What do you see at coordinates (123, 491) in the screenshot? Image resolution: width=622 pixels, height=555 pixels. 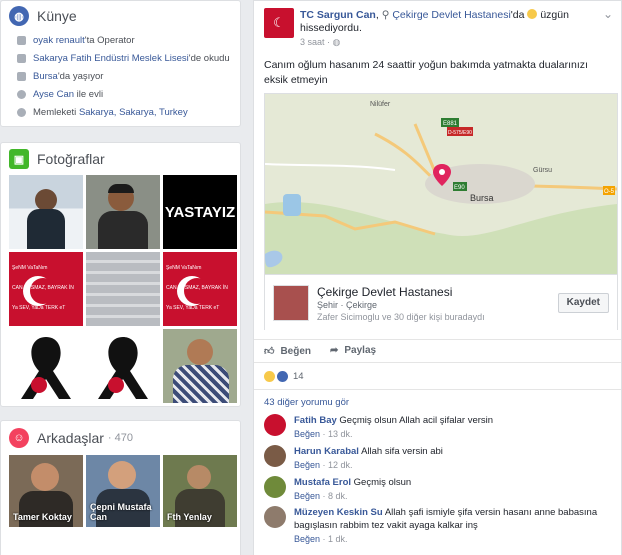 I see `friend-tile: Çepni Mustafa Can` at bounding box center [123, 491].